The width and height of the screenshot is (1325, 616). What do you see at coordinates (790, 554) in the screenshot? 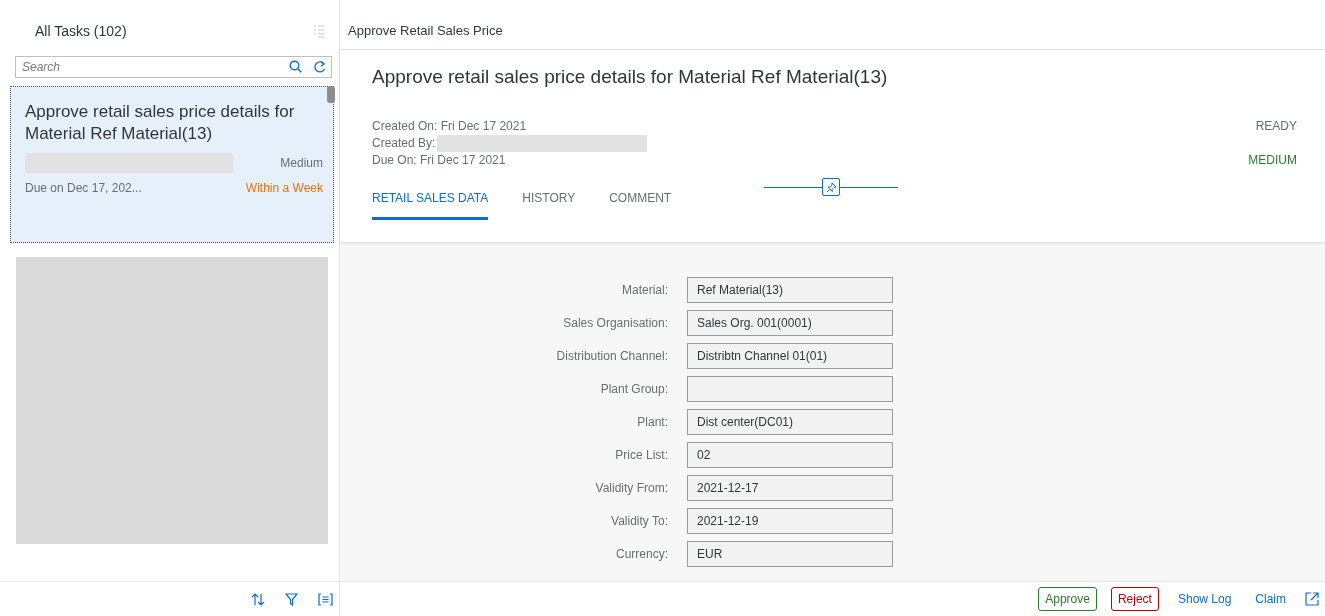
I see `read-only-field: EUR` at bounding box center [790, 554].